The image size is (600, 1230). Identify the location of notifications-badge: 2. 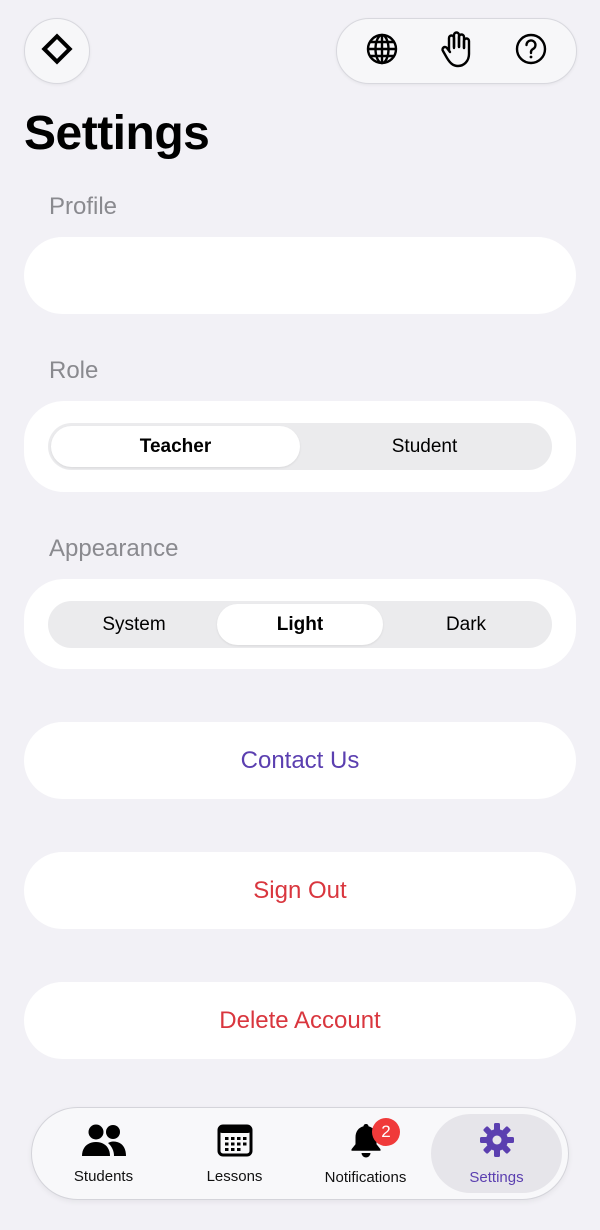
(386, 1132).